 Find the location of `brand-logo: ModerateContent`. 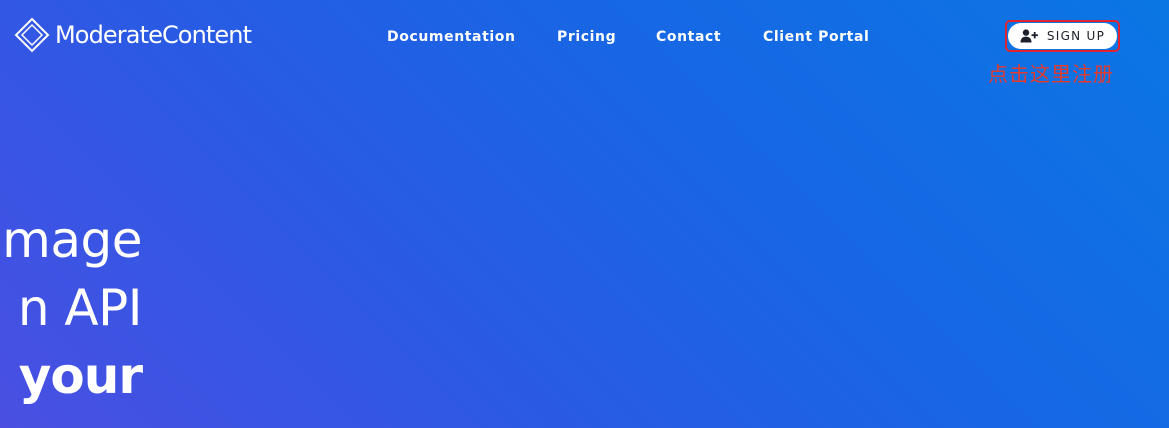

brand-logo: ModerateContent is located at coordinates (133, 35).